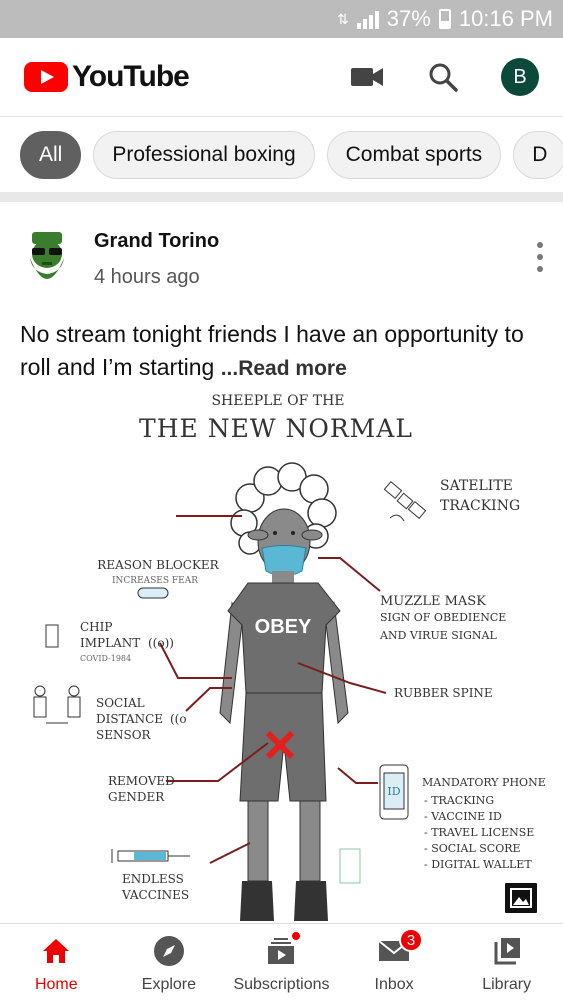 The image size is (563, 1000). I want to click on phone-item-3: - TRAVEL LICENSE, so click(479, 832).